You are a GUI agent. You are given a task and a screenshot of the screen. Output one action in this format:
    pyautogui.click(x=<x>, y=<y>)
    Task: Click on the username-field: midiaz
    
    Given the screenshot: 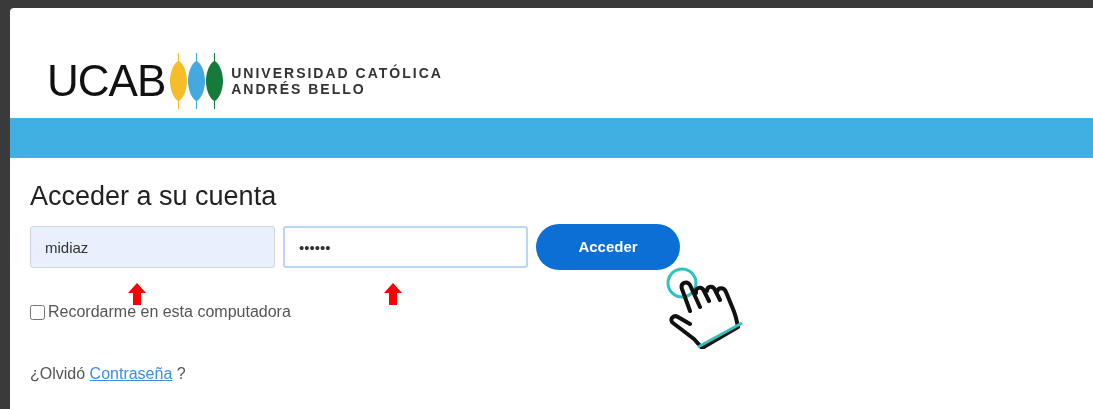 What is the action you would take?
    pyautogui.click(x=152, y=247)
    